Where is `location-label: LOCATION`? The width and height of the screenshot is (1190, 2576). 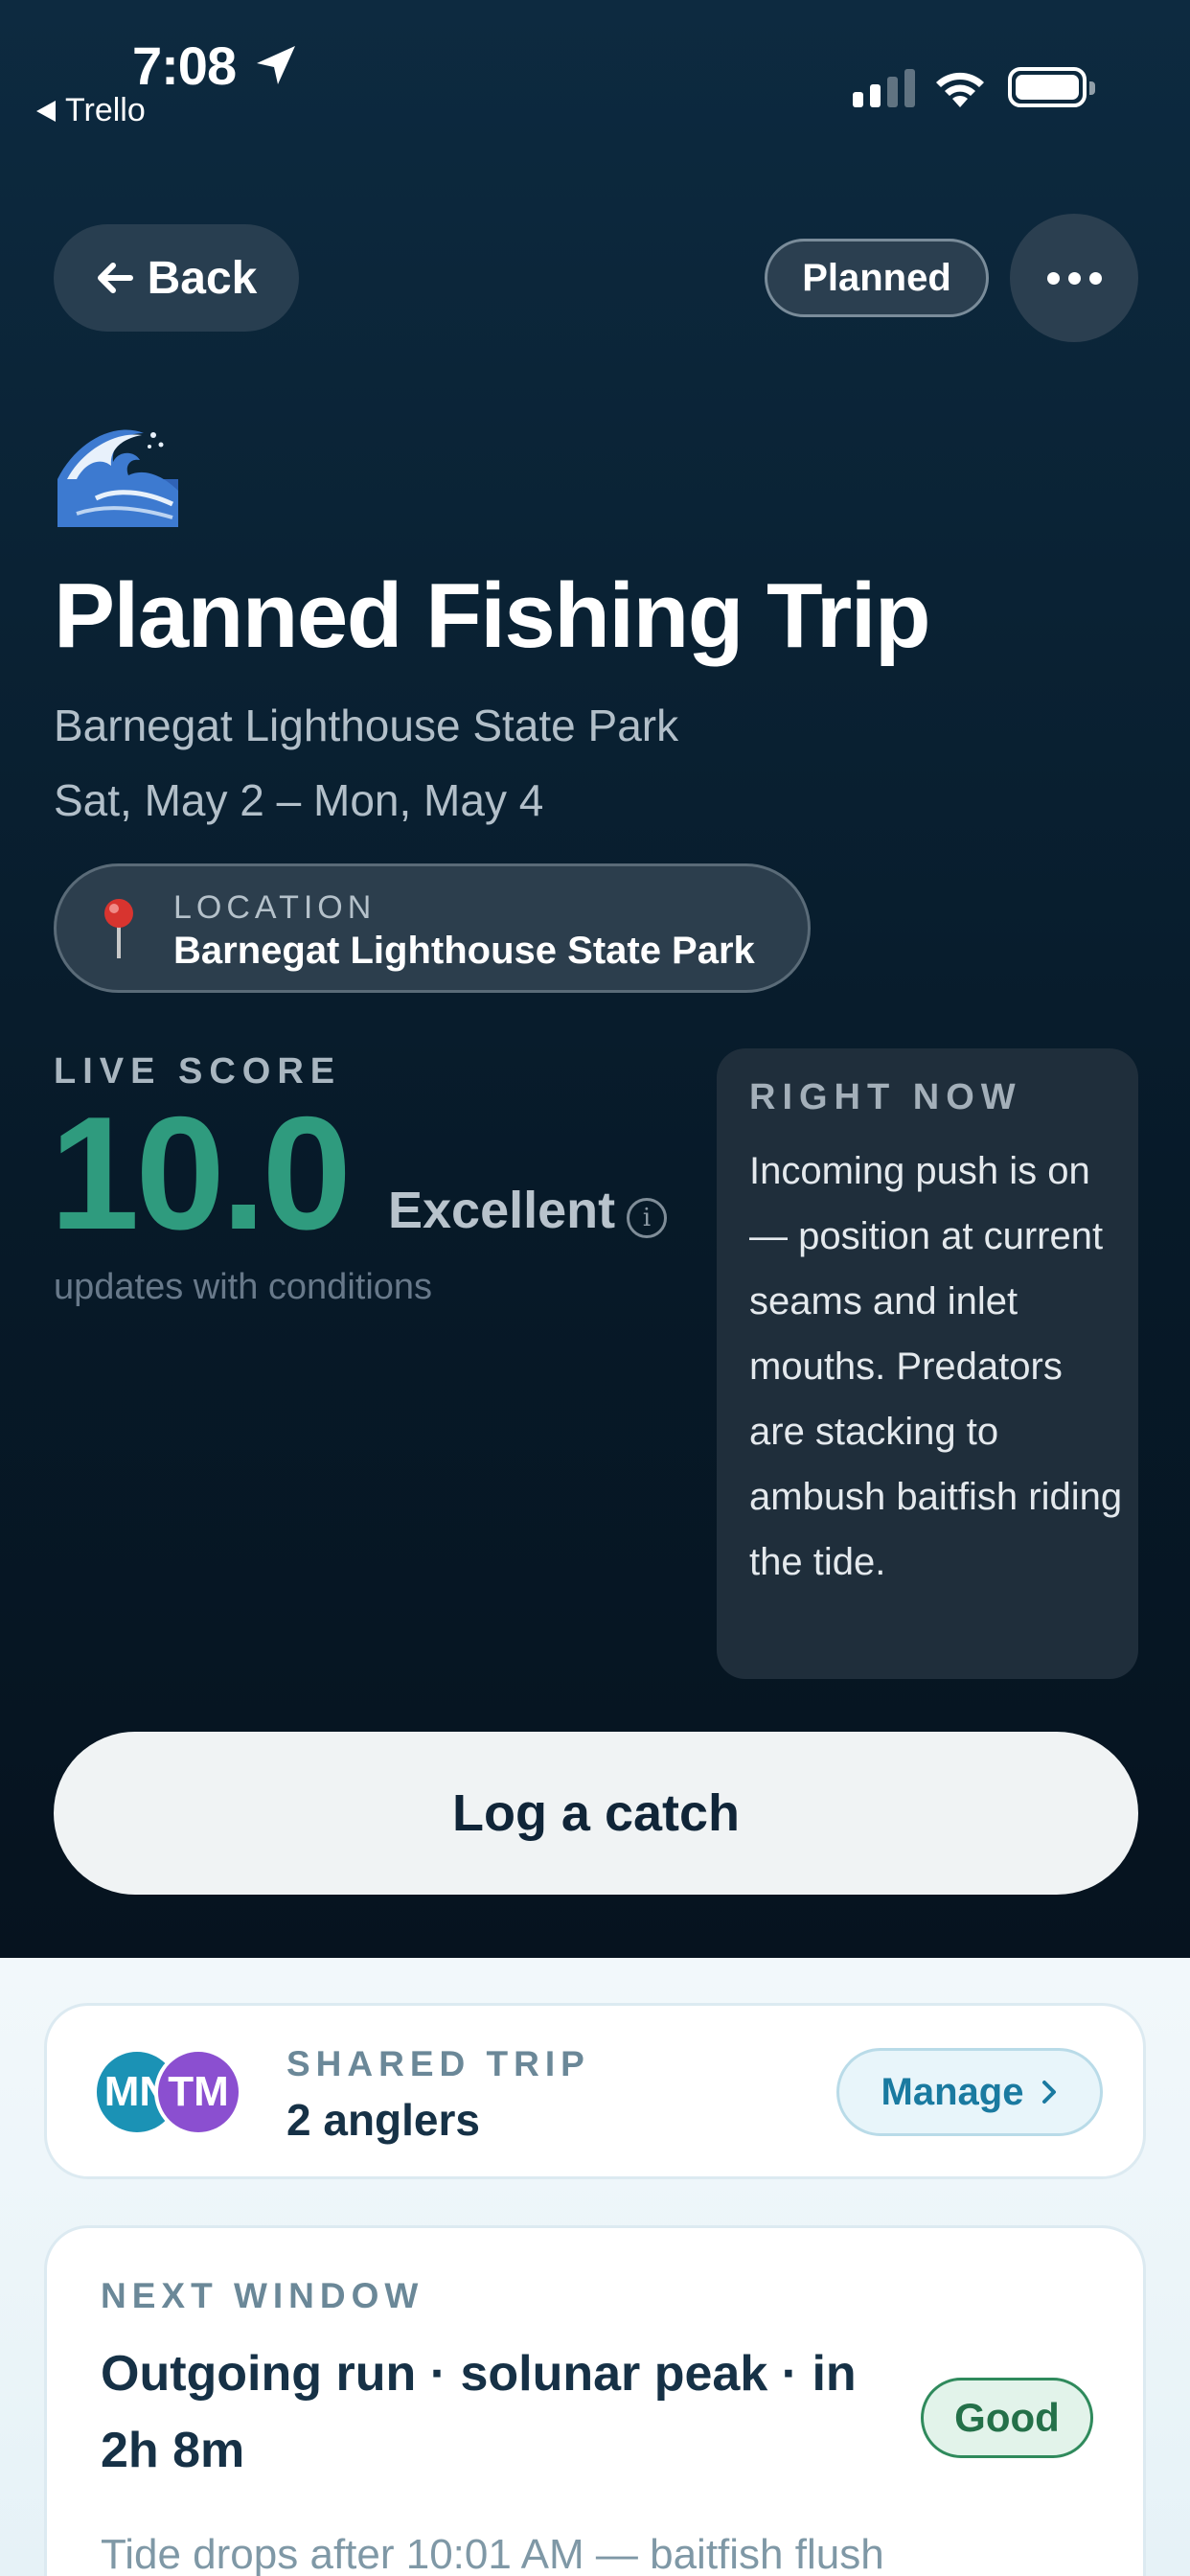
location-label: LOCATION is located at coordinates (275, 907).